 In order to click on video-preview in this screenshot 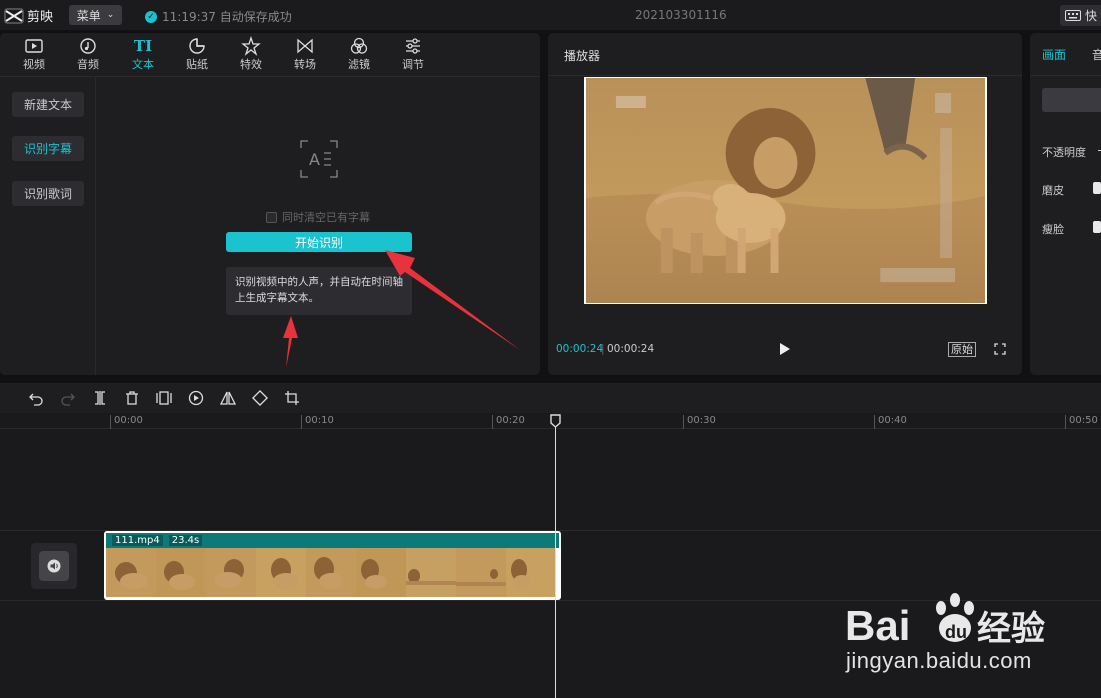, I will do `click(785, 190)`.